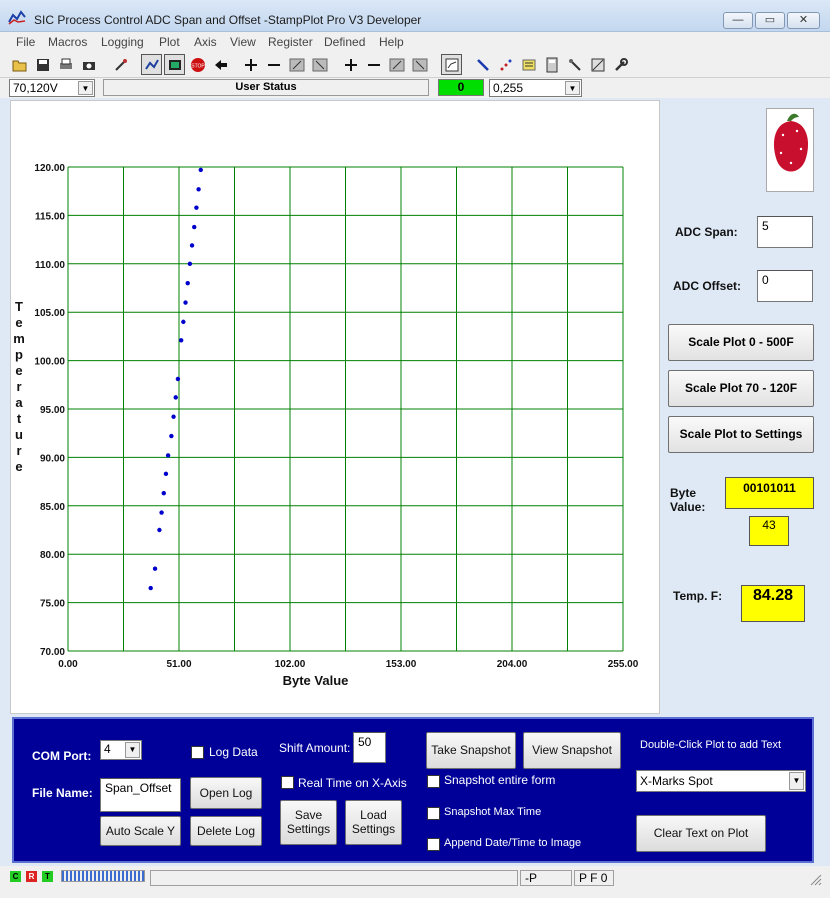  I want to click on save-settings-button: Save Settings, so click(308, 822).